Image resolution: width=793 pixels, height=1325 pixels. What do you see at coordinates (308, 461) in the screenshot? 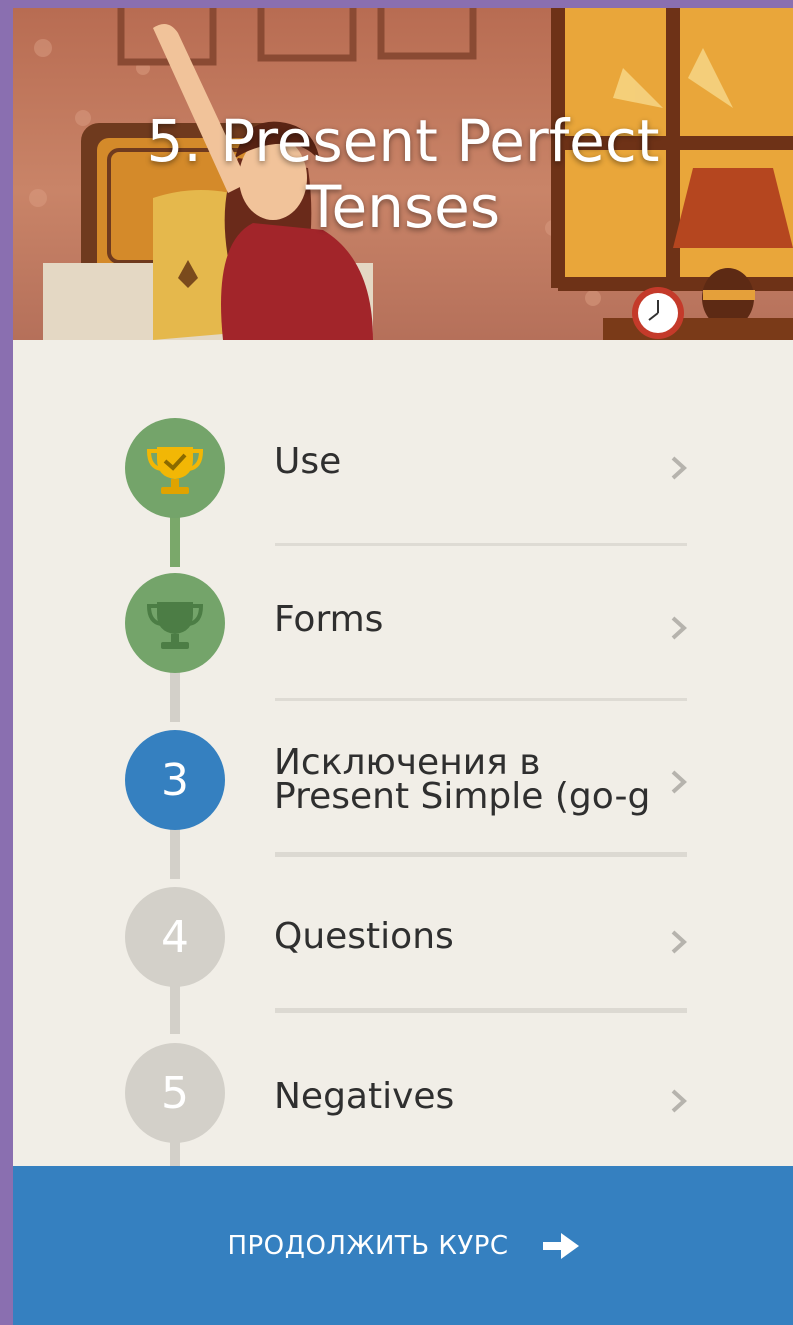
I see `lesson-label: Use` at bounding box center [308, 461].